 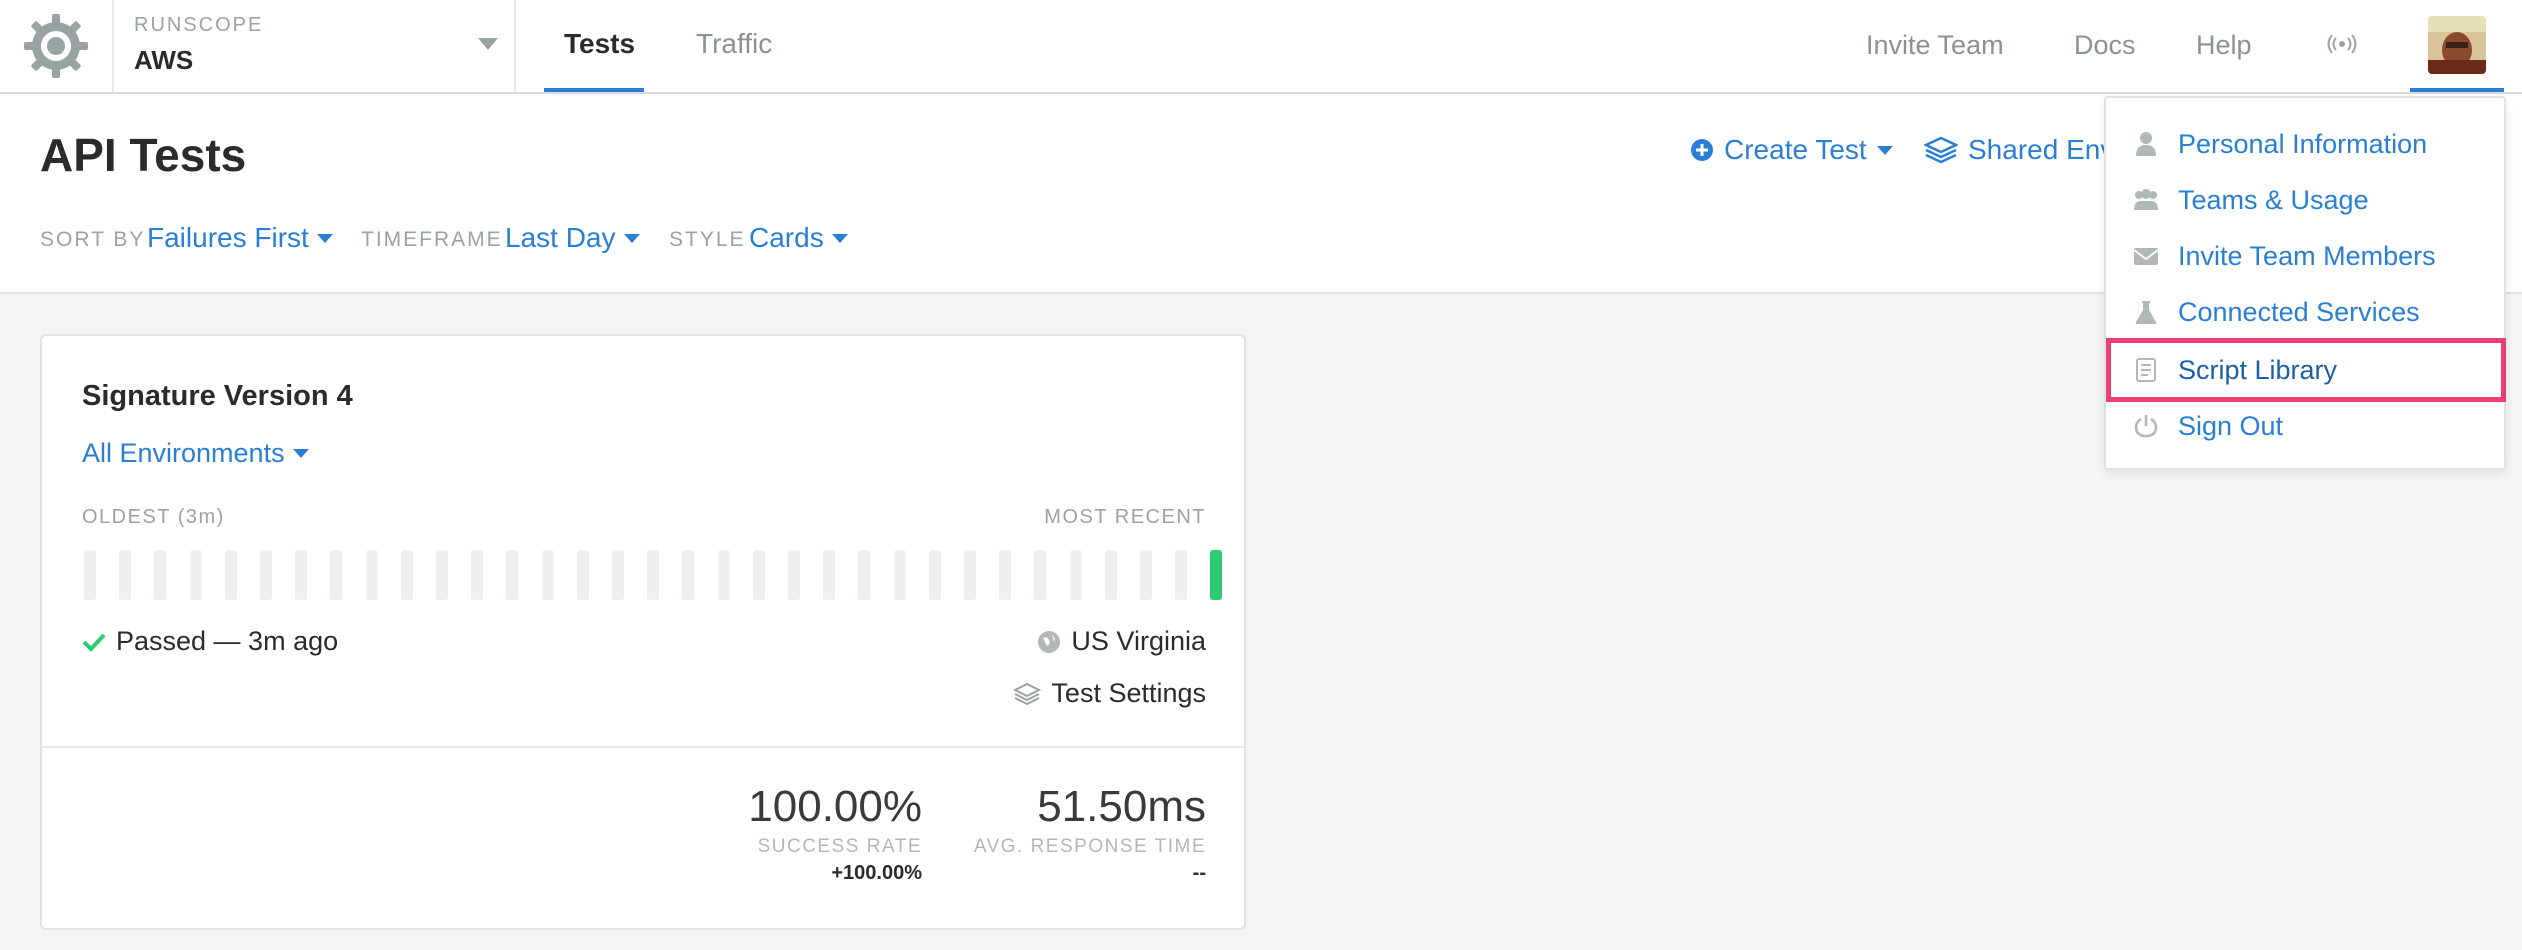 I want to click on menu-item-connected-services: Connected Services, so click(x=2305, y=312).